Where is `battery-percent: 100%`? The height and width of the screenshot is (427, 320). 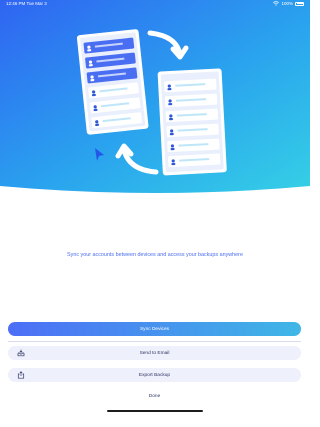 battery-percent: 100% is located at coordinates (287, 3).